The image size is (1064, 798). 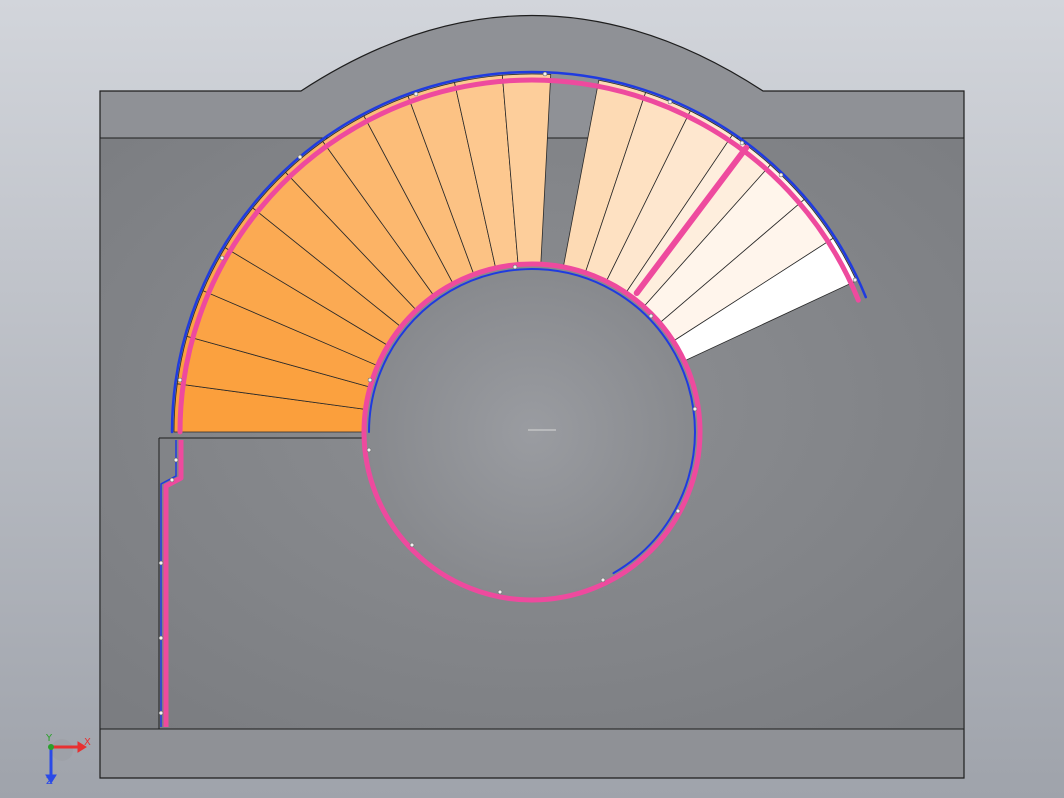 What do you see at coordinates (51, 747) in the screenshot?
I see `y-axis-dot-icon` at bounding box center [51, 747].